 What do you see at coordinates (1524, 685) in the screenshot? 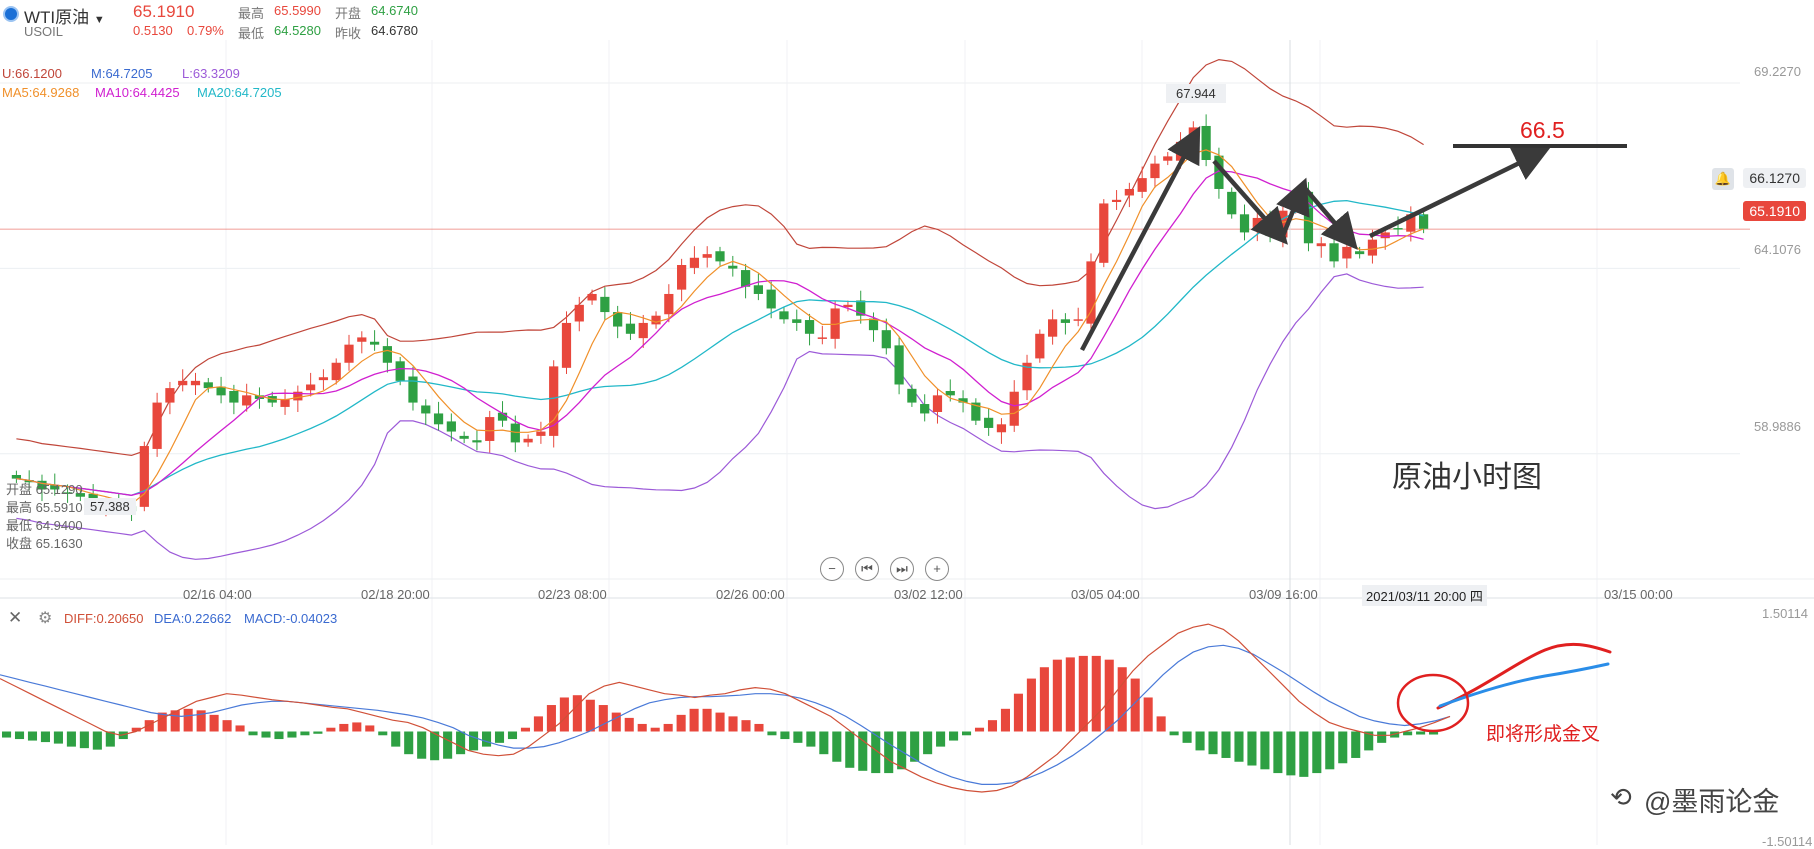
I see `forecast-dea-line` at bounding box center [1524, 685].